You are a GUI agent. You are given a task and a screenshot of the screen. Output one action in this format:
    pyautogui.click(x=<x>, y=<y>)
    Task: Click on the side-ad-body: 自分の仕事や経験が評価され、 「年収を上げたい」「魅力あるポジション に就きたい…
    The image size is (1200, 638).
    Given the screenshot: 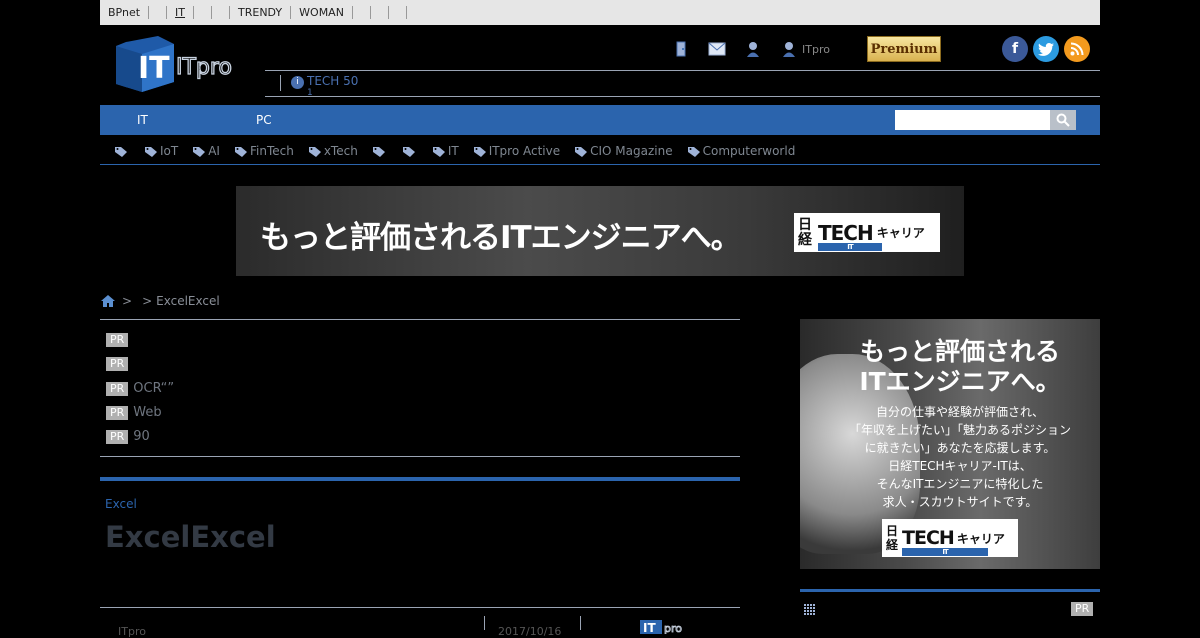 What is the action you would take?
    pyautogui.click(x=959, y=457)
    